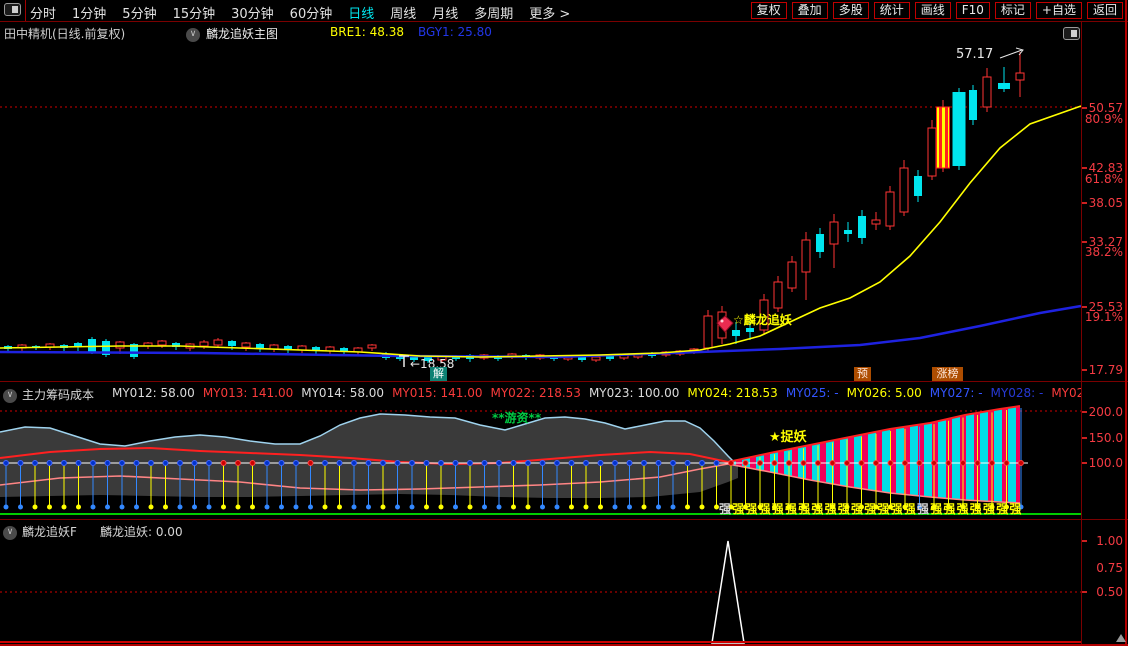 The width and height of the screenshot is (1128, 646). I want to click on axis-label: 100.0, so click(1105, 463).